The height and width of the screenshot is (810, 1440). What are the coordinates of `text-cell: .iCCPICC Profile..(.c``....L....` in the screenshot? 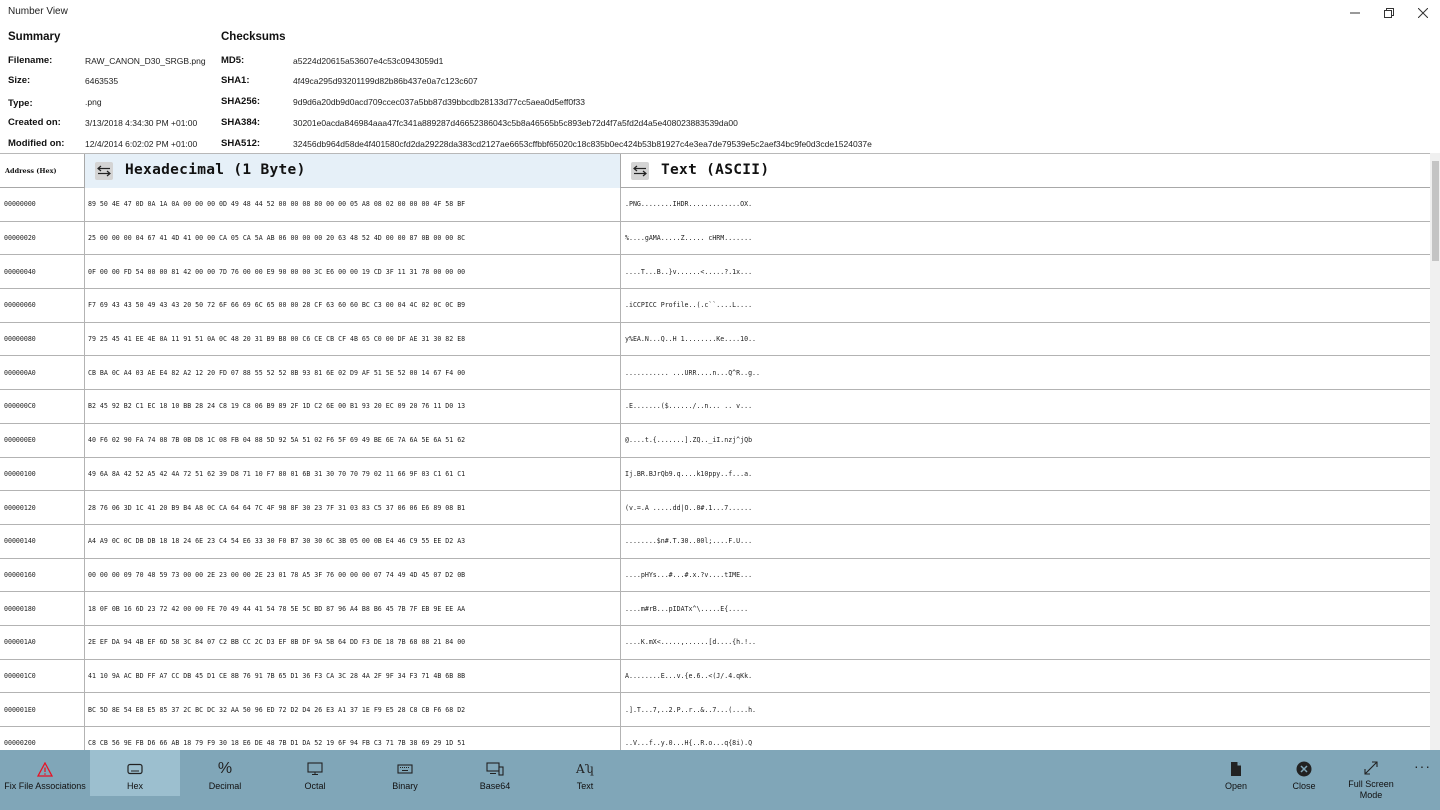 It's located at (1025, 305).